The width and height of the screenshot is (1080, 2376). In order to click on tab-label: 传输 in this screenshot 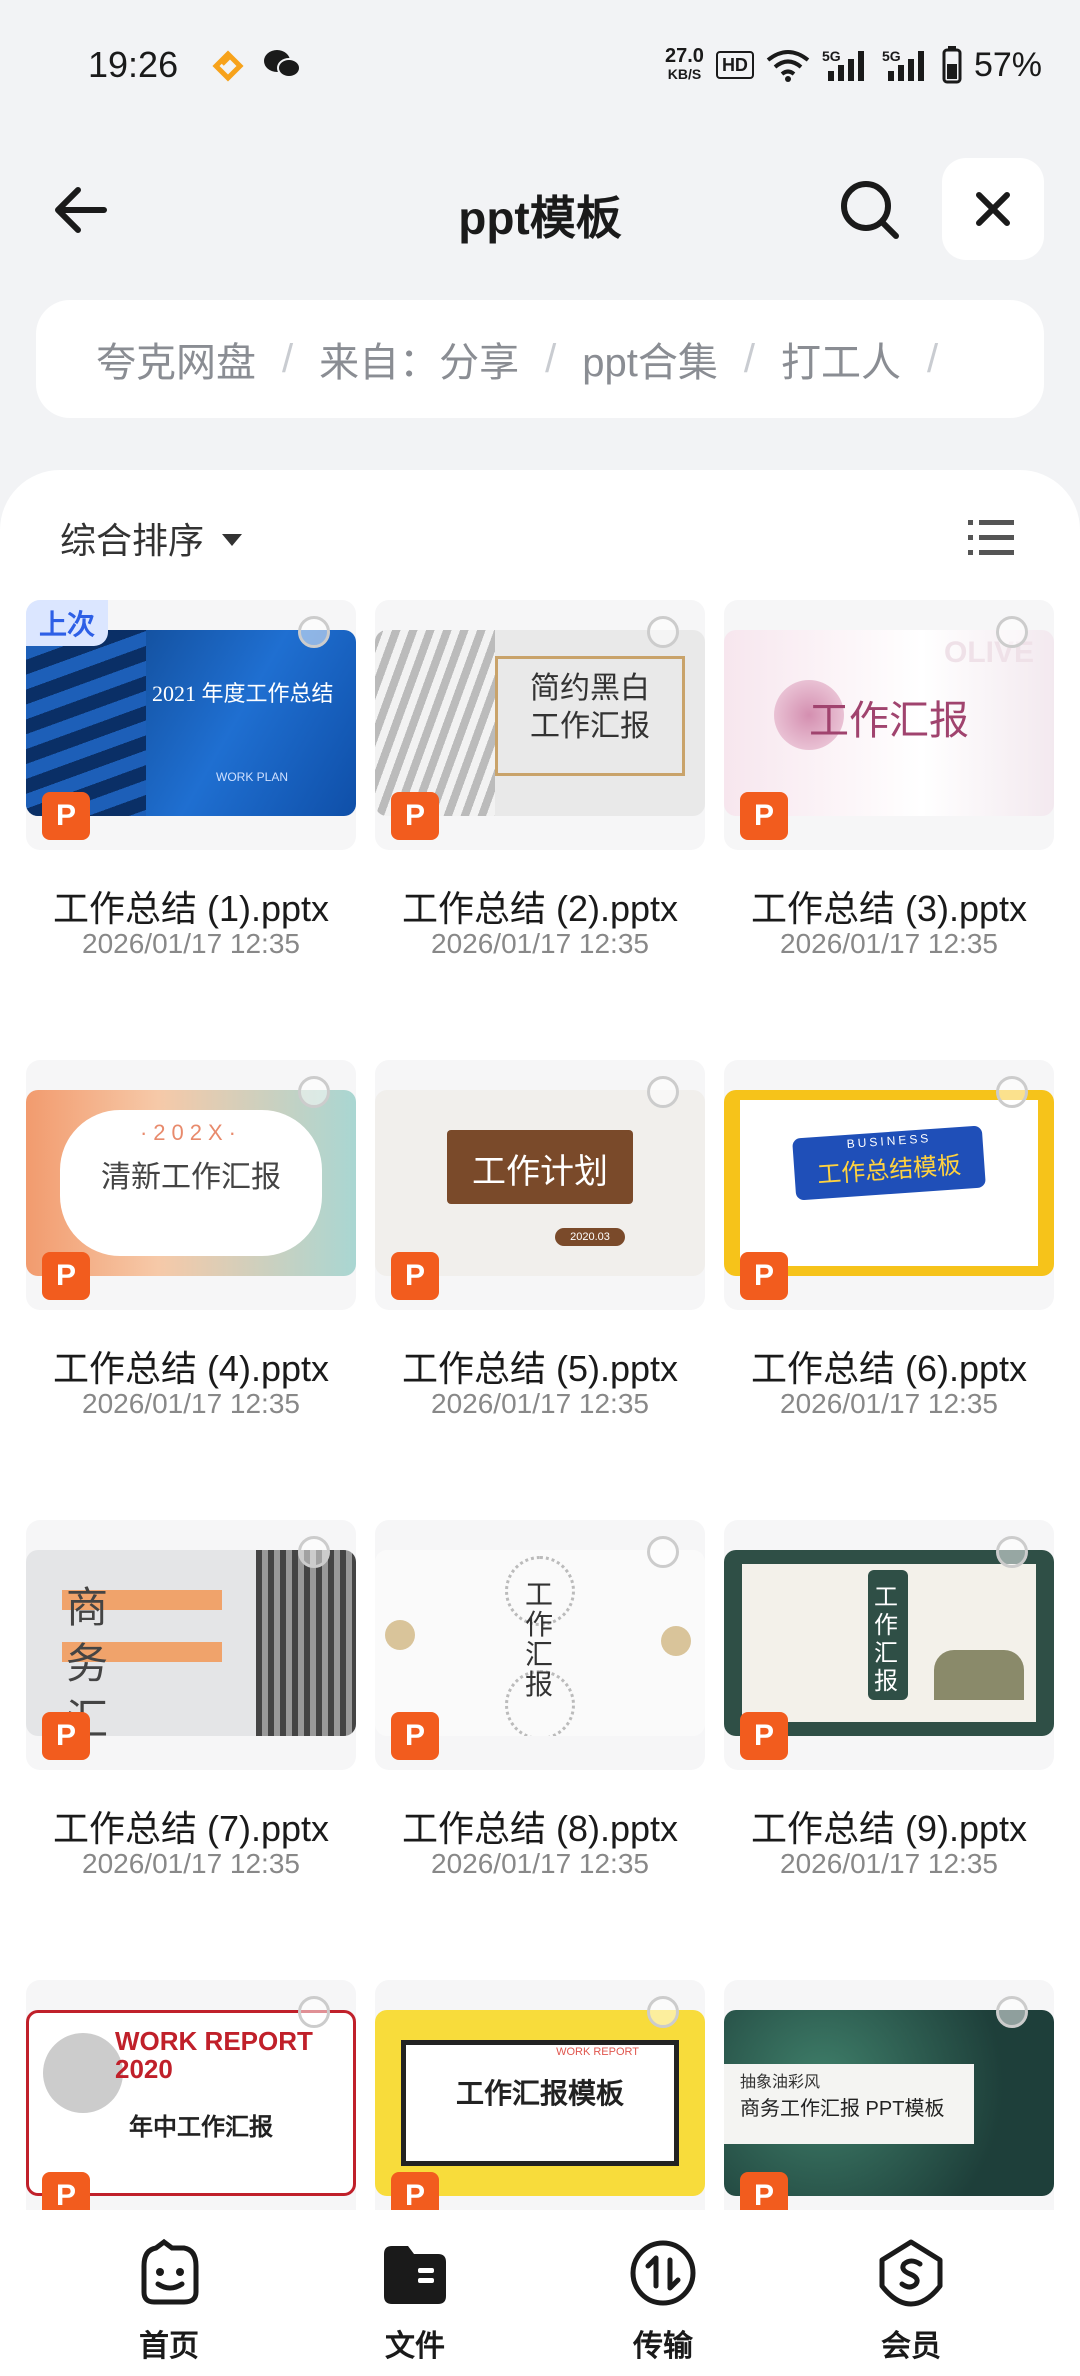, I will do `click(663, 2346)`.